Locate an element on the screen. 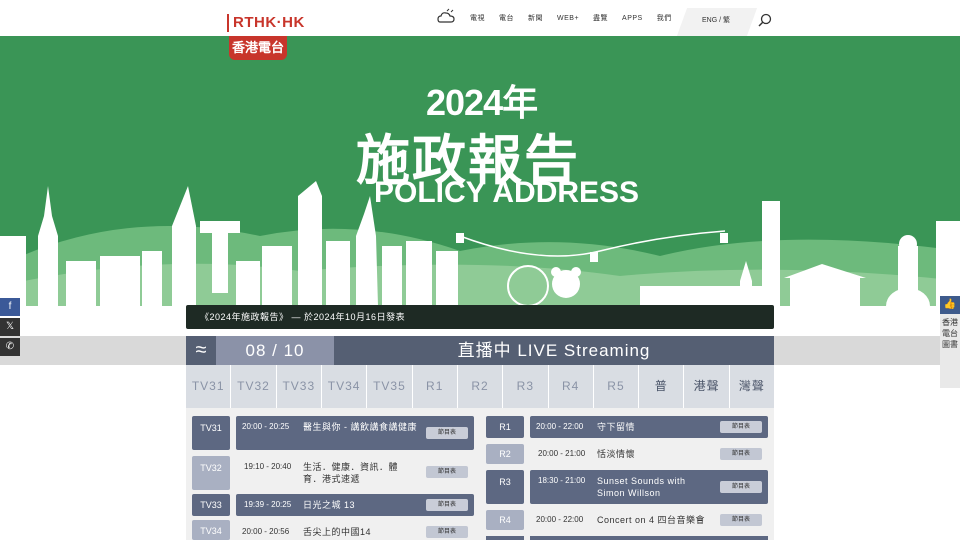 The width and height of the screenshot is (960, 550). live-date: 08 / 10 is located at coordinates (275, 350).